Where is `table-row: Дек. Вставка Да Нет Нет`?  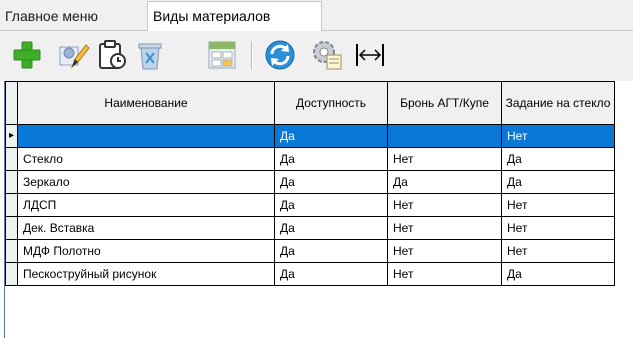 table-row: Дек. Вставка Да Нет Нет is located at coordinates (310, 228).